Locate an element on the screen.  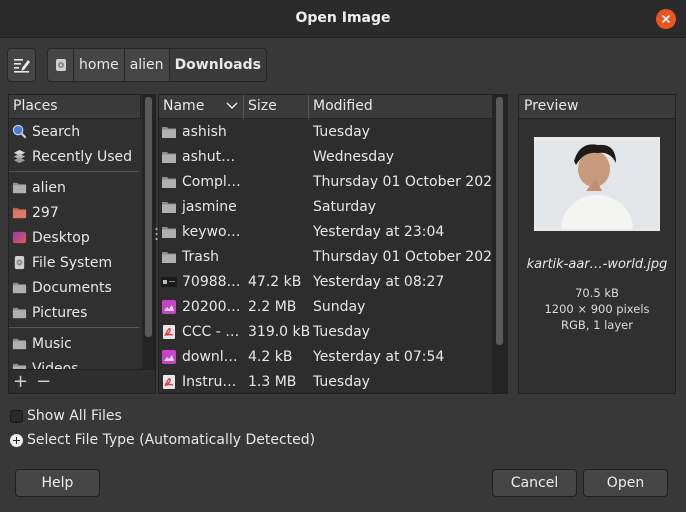
sidebar-item-alien: alien is located at coordinates (75, 187).